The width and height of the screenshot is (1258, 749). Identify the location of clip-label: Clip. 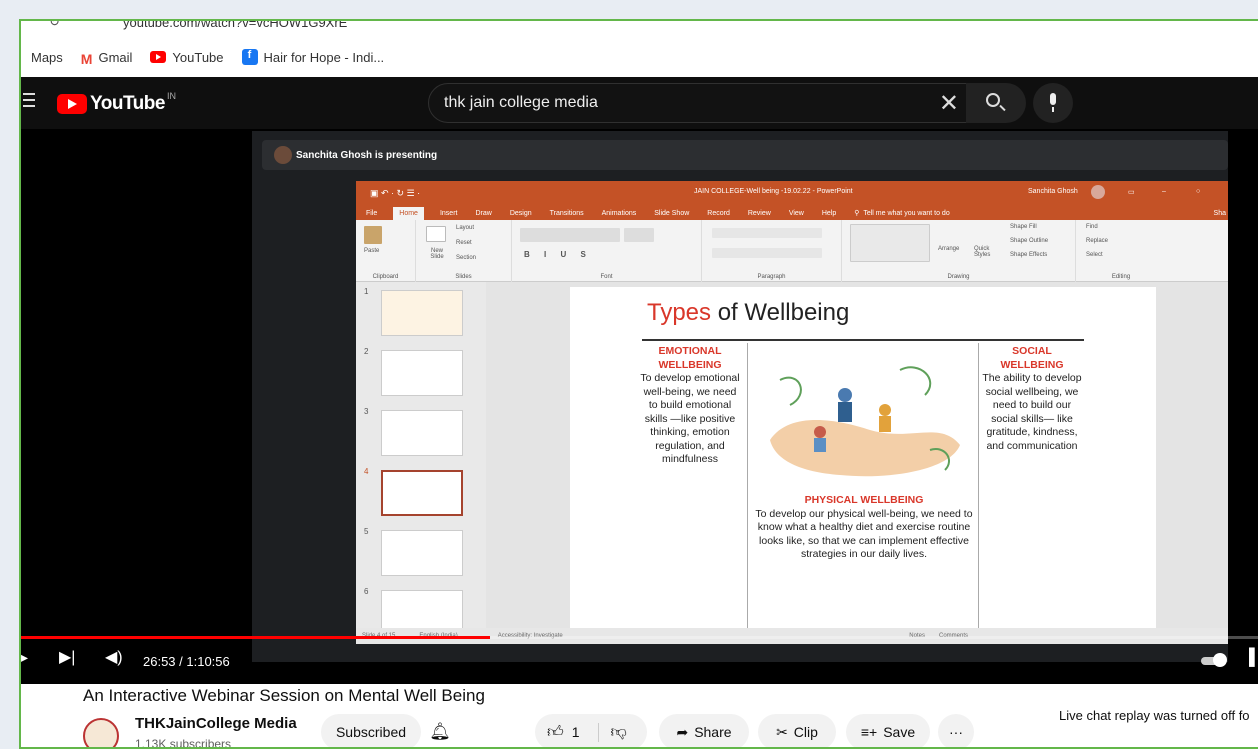
(805, 732).